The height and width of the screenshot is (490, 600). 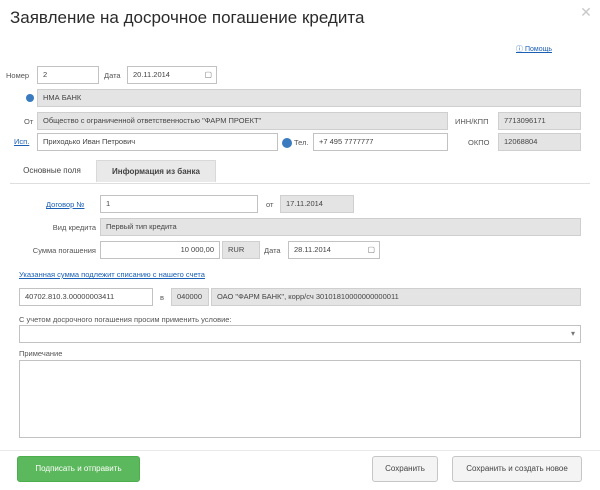 I want to click on okpo-label: ОКПО, so click(x=479, y=142).